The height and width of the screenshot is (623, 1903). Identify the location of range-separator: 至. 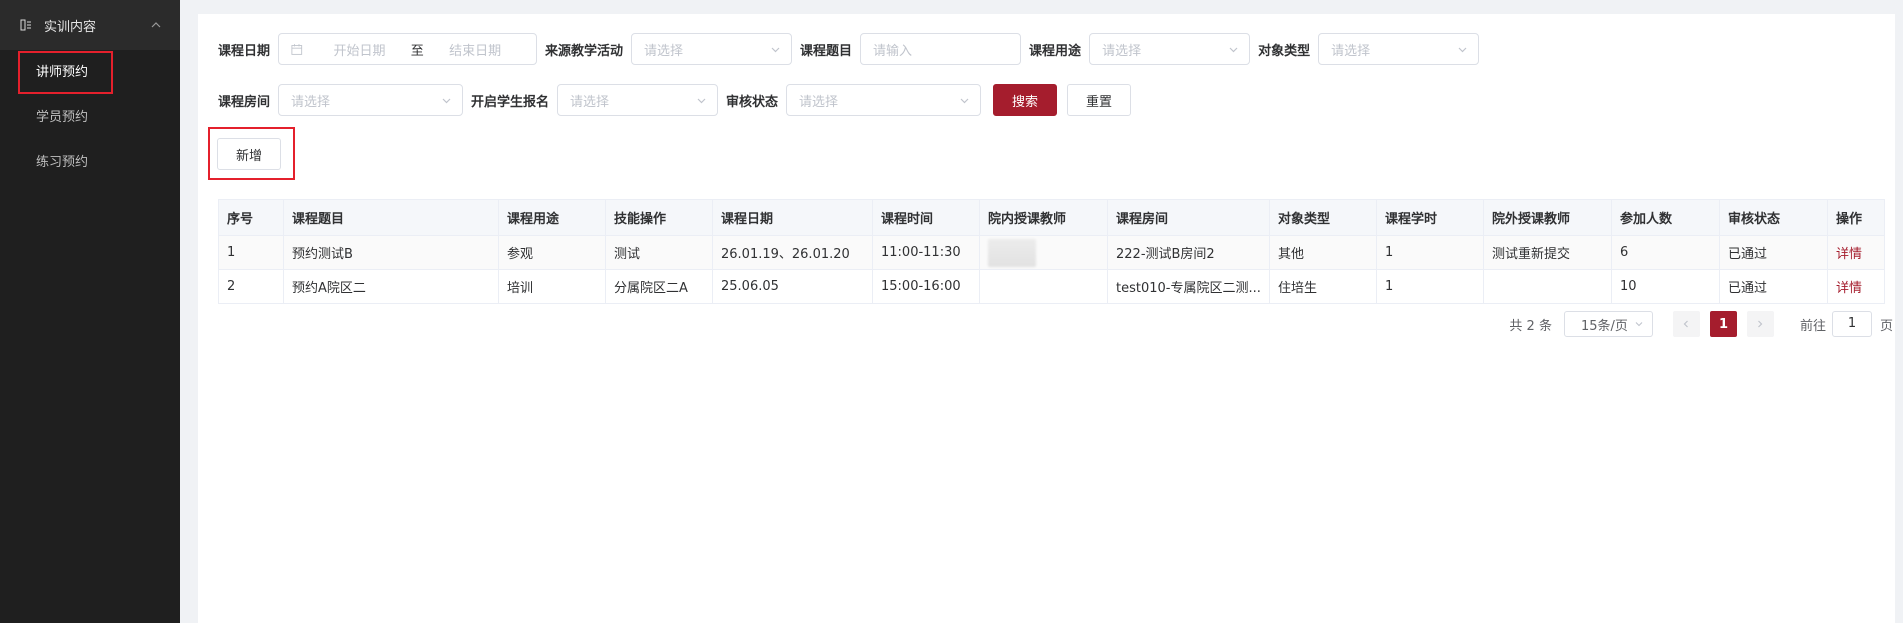
(417, 51).